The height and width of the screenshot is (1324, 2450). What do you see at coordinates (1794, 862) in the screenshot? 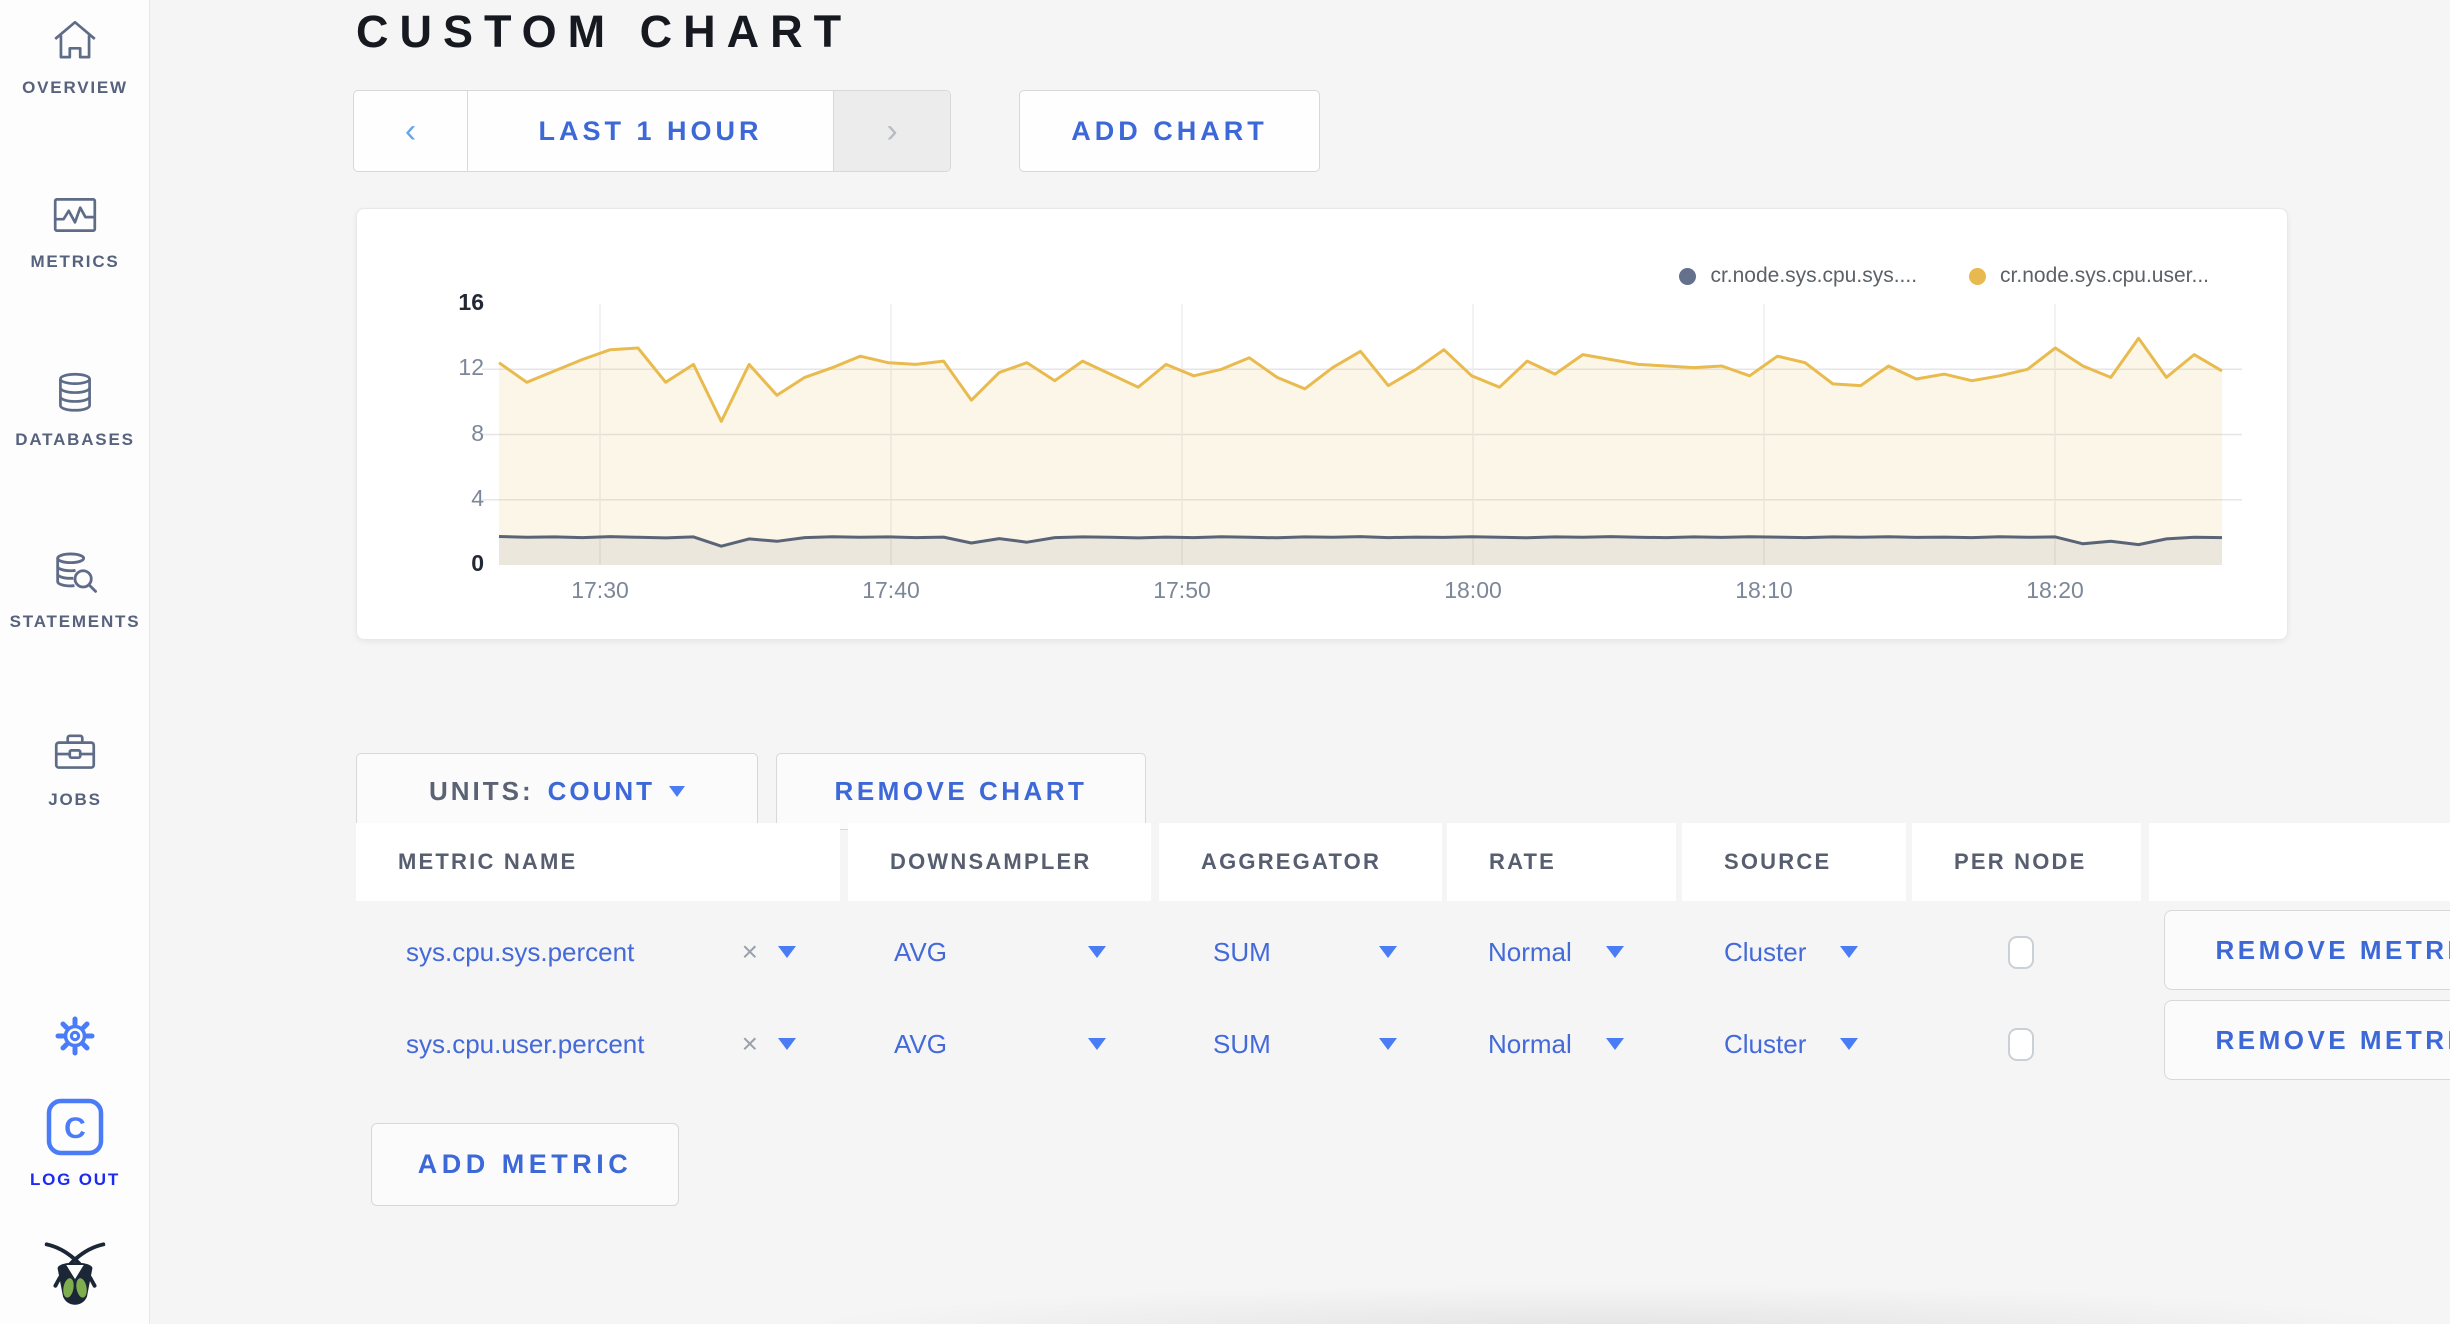
I see `column-header-source: SOURCE` at bounding box center [1794, 862].